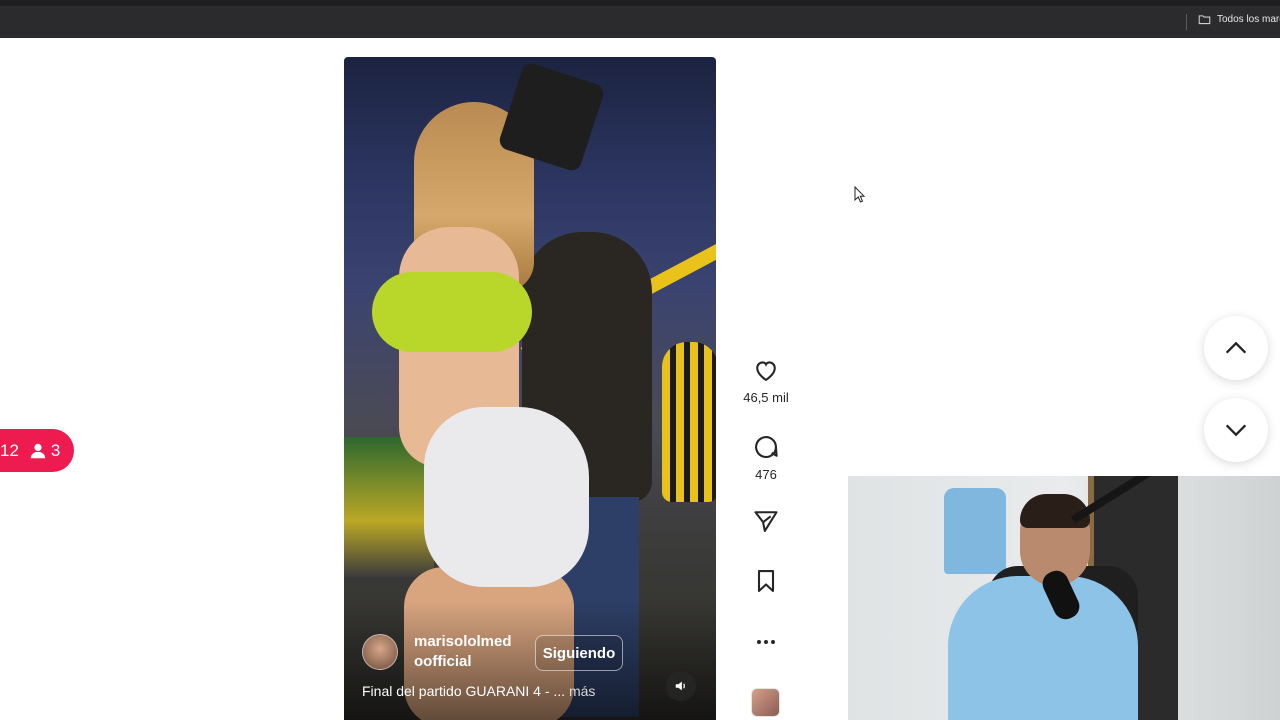 The height and width of the screenshot is (720, 1280). What do you see at coordinates (1043, 648) in the screenshot?
I see `streamer-jersey` at bounding box center [1043, 648].